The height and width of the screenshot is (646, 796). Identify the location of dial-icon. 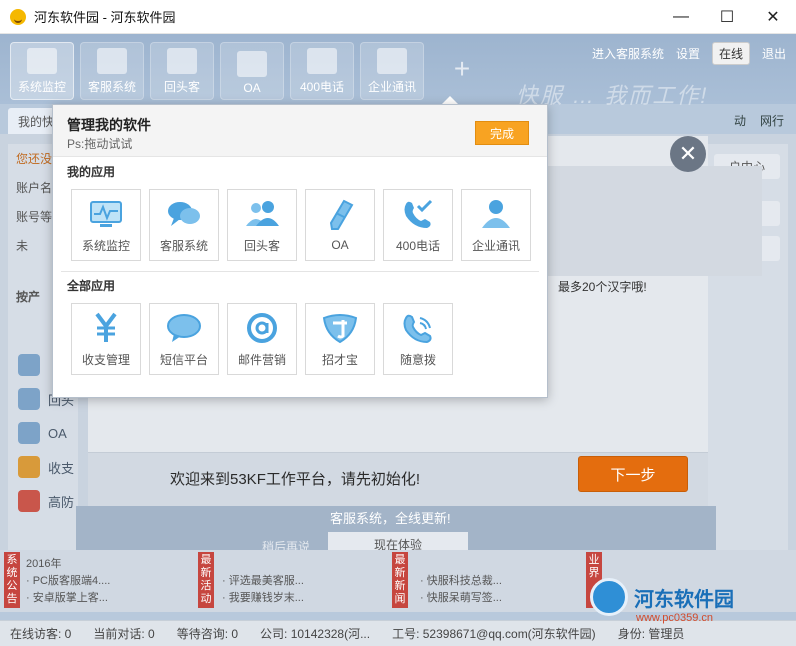
(418, 328).